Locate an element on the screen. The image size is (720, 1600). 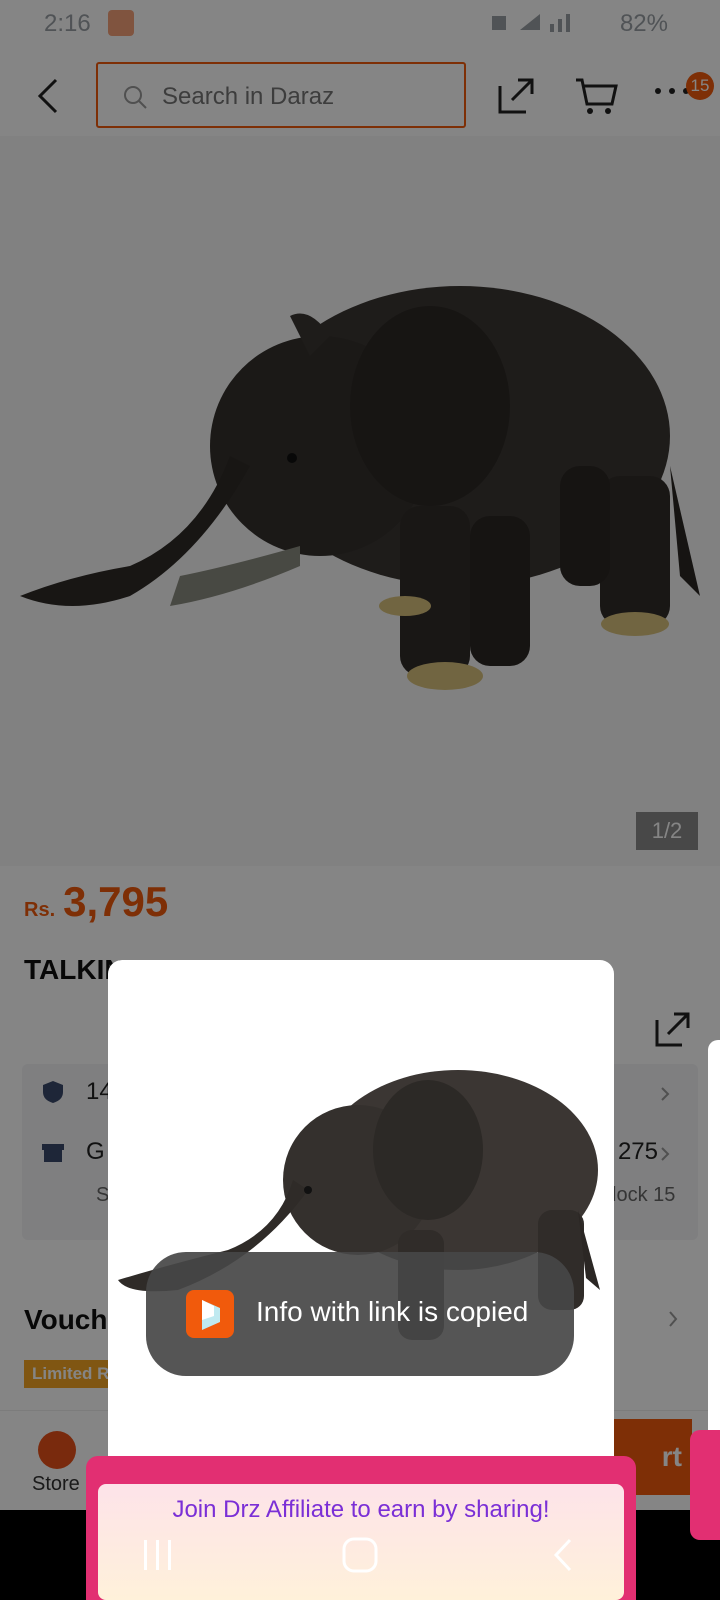
copied-toast: Info with link is copied is located at coordinates (360, 1314).